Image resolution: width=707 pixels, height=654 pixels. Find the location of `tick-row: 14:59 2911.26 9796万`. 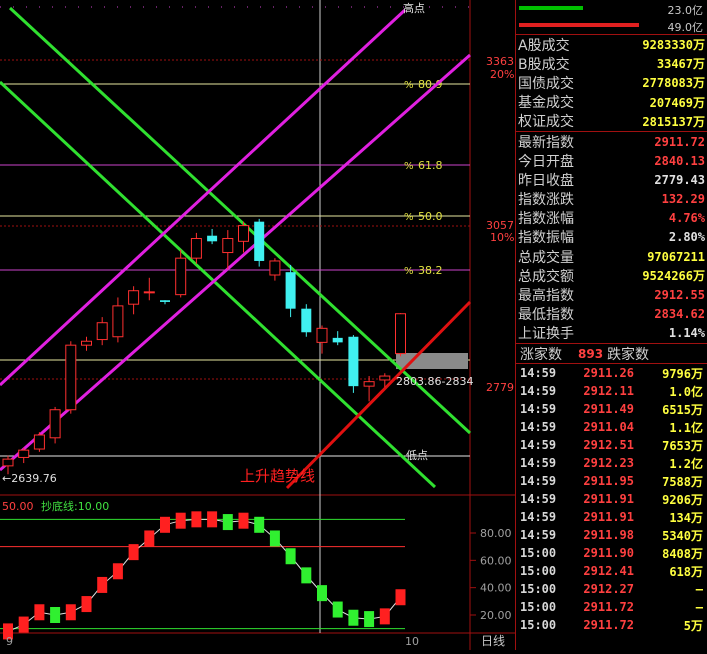

tick-row: 14:59 2911.26 9796万 is located at coordinates (611, 373).